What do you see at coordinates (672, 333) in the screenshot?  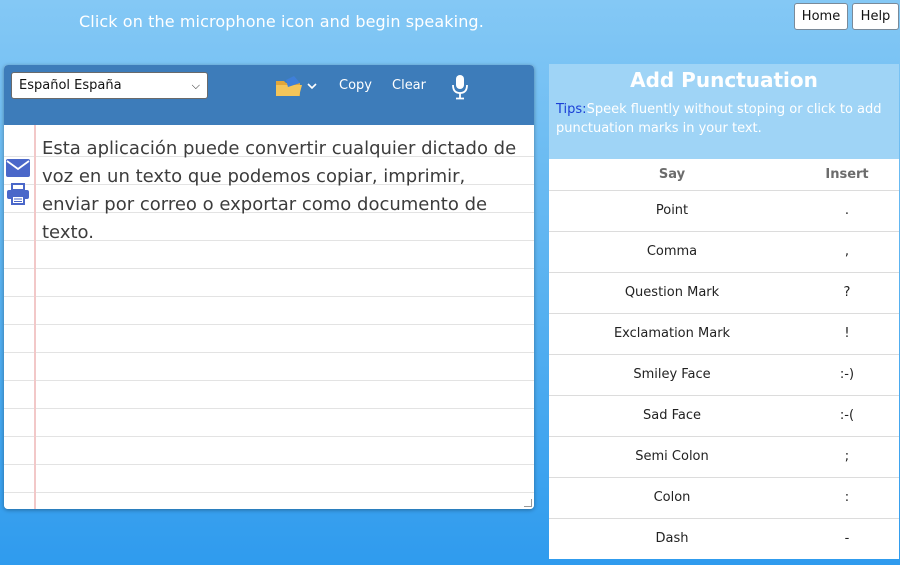 I see `say-cell: Exclamation Mark` at bounding box center [672, 333].